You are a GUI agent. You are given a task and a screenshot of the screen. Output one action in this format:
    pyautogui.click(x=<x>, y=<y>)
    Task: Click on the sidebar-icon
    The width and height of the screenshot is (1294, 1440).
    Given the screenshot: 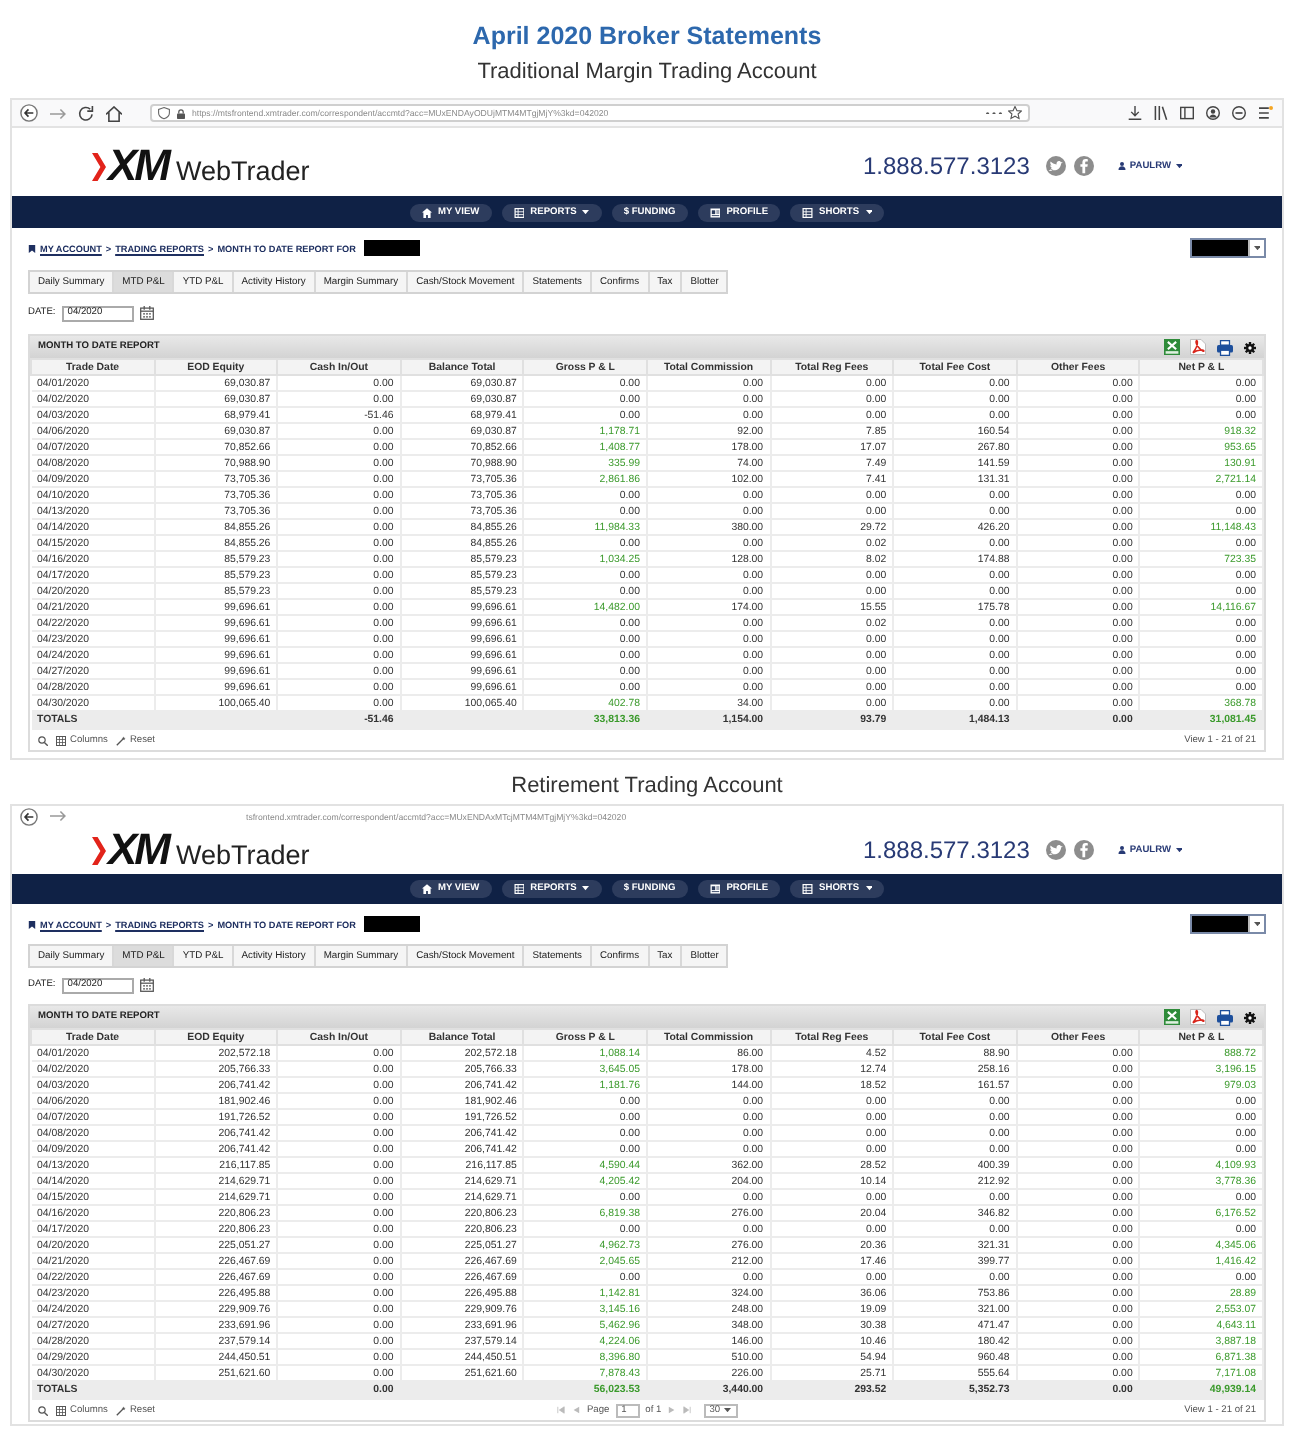 What is the action you would take?
    pyautogui.click(x=1187, y=113)
    